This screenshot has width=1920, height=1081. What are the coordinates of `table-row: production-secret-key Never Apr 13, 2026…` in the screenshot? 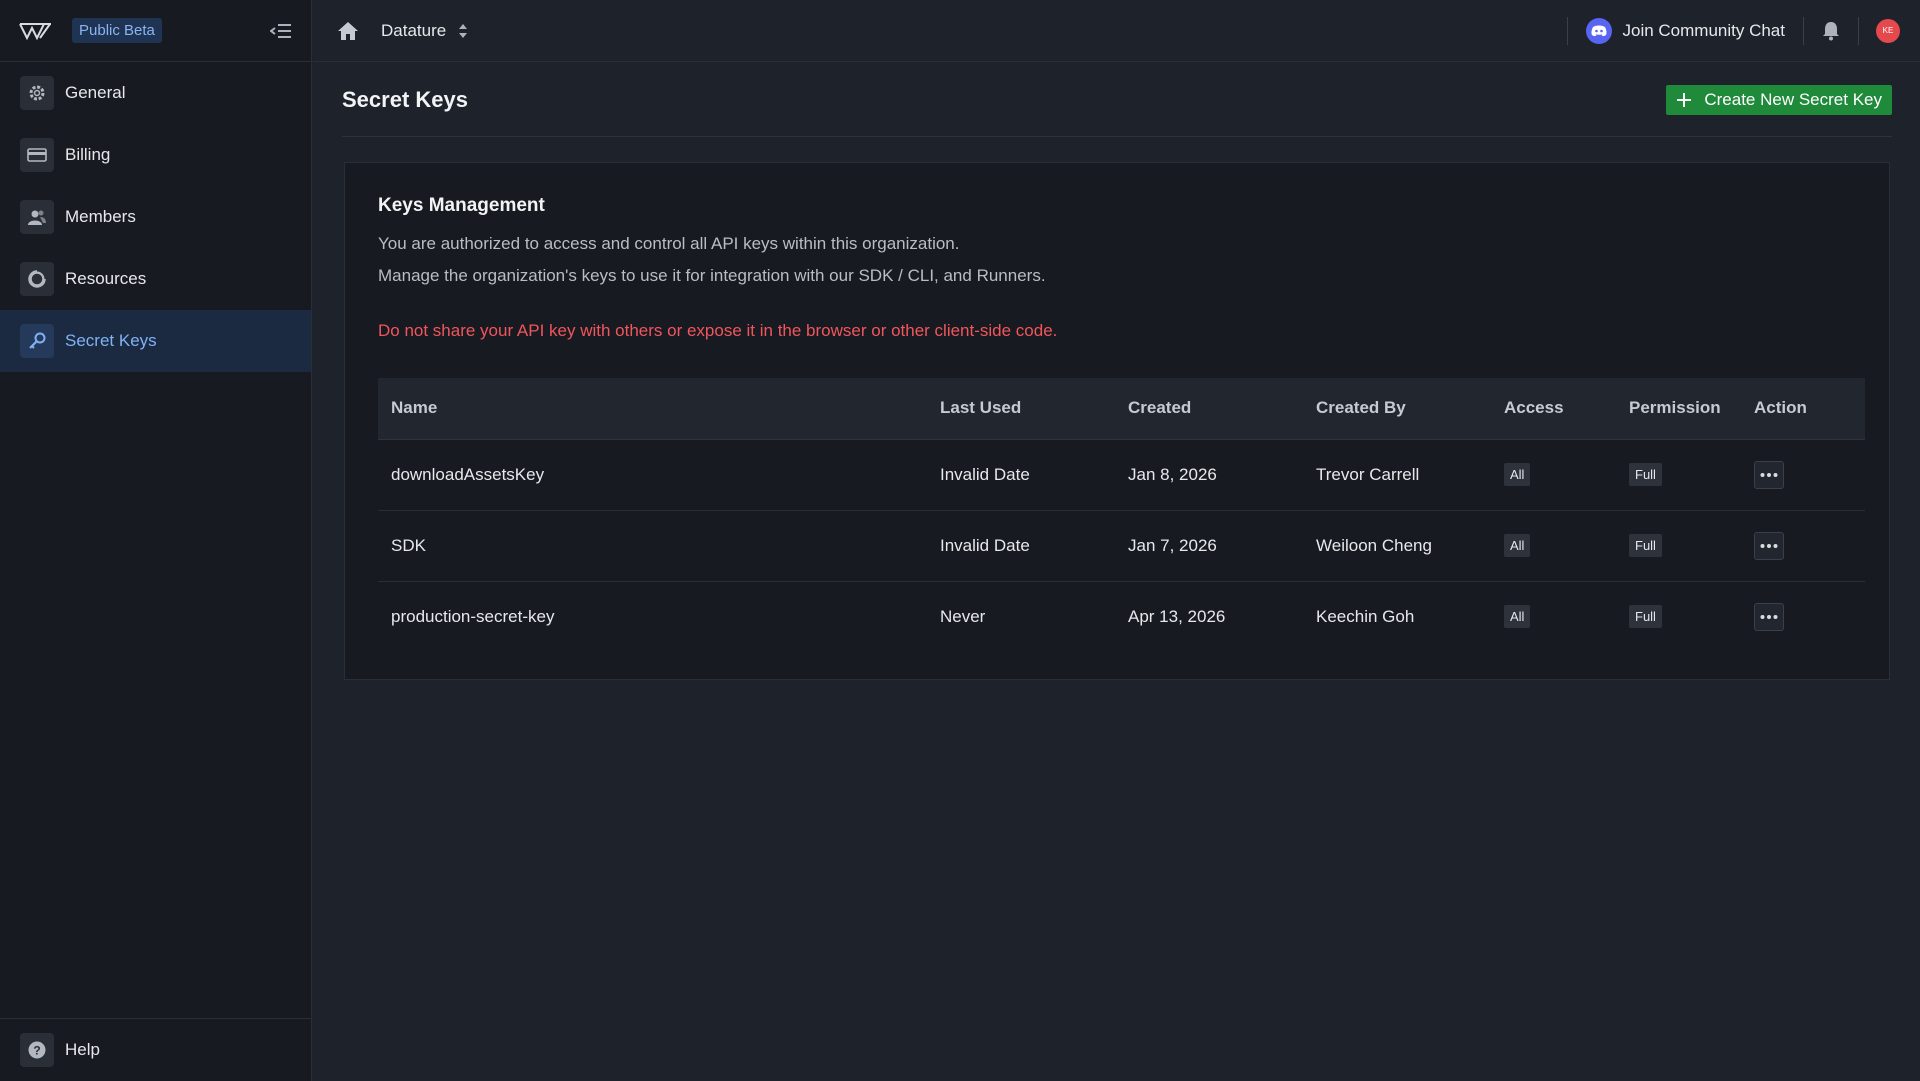 It's located at (1121, 616).